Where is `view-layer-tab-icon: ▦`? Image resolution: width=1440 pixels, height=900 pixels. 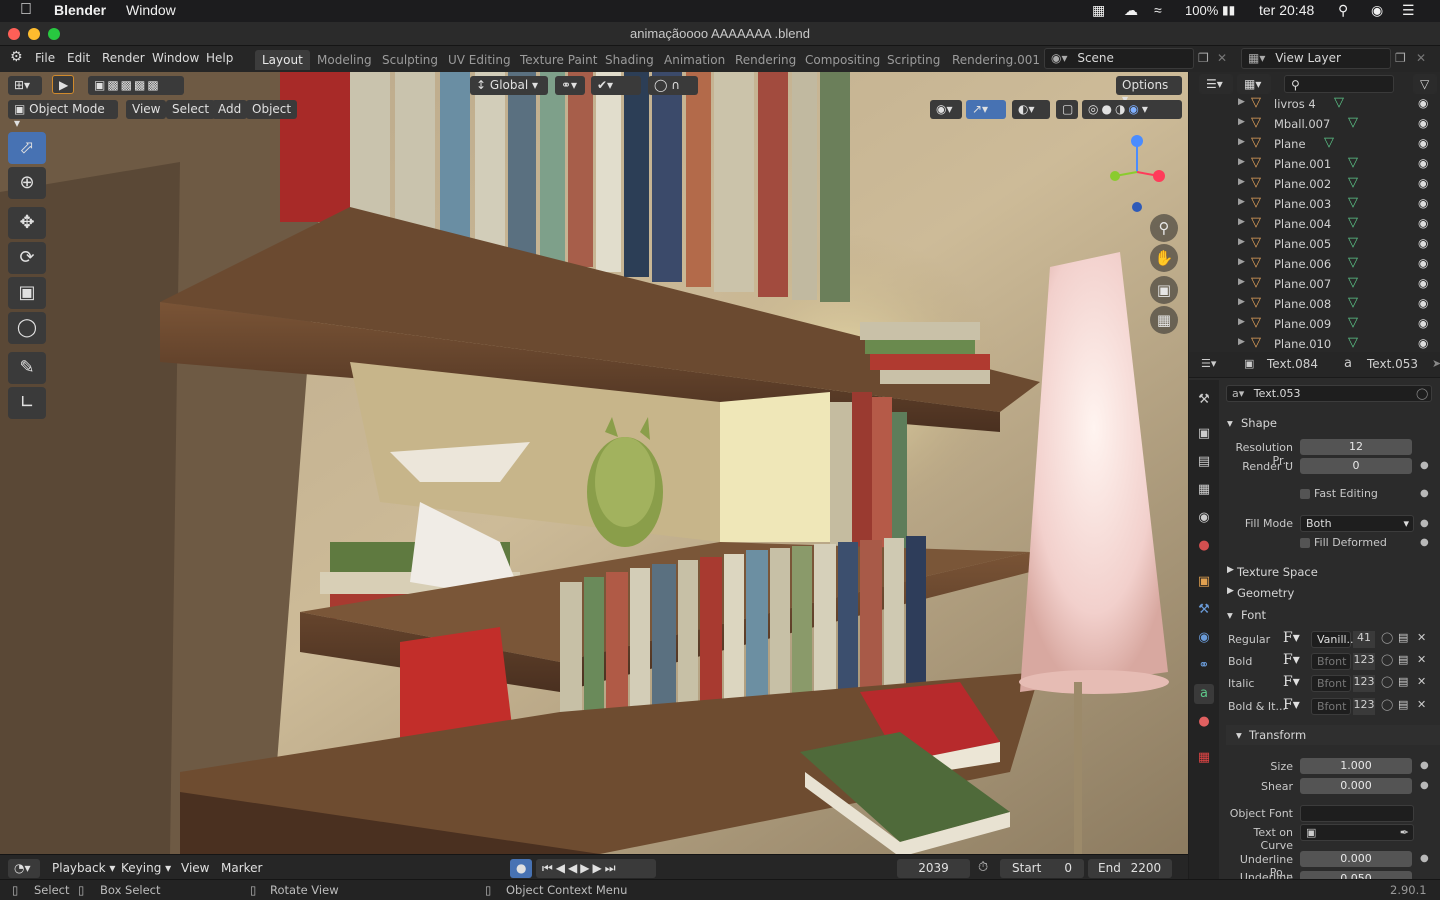 view-layer-tab-icon: ▦ is located at coordinates (1204, 490).